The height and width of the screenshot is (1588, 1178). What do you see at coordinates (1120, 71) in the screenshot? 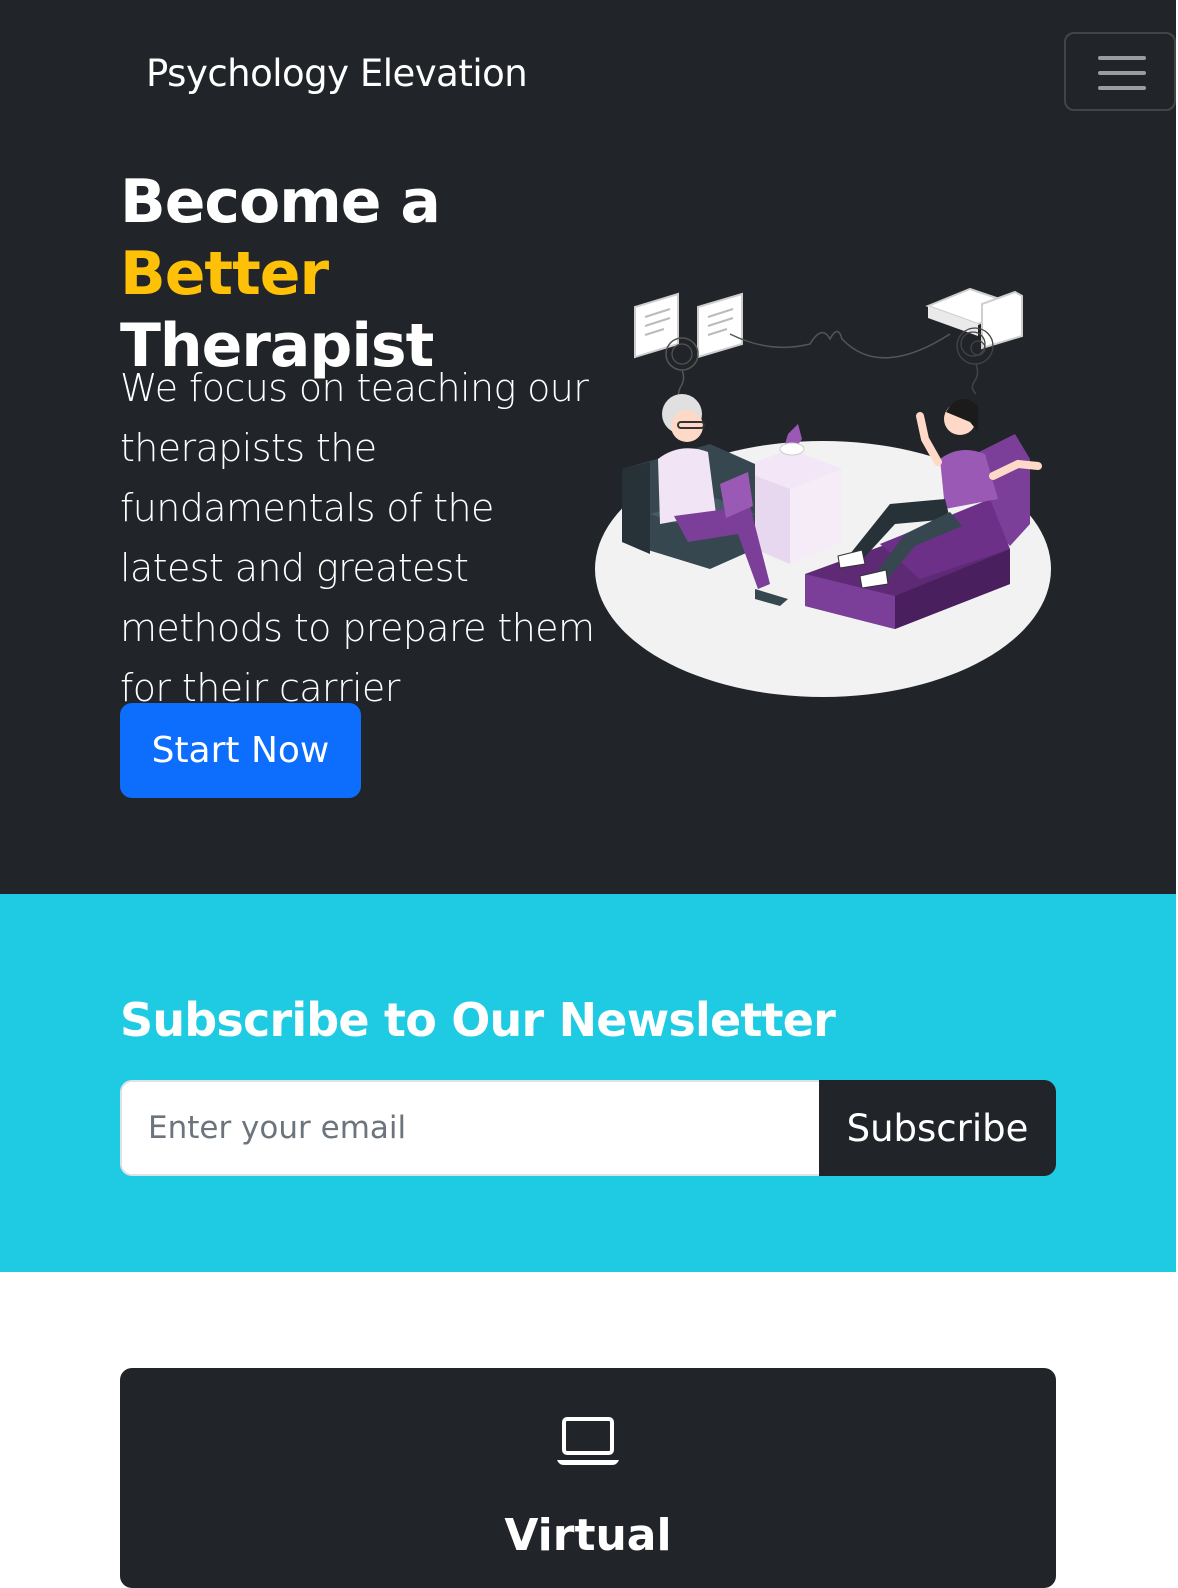
I see `navbar-toggler-button` at bounding box center [1120, 71].